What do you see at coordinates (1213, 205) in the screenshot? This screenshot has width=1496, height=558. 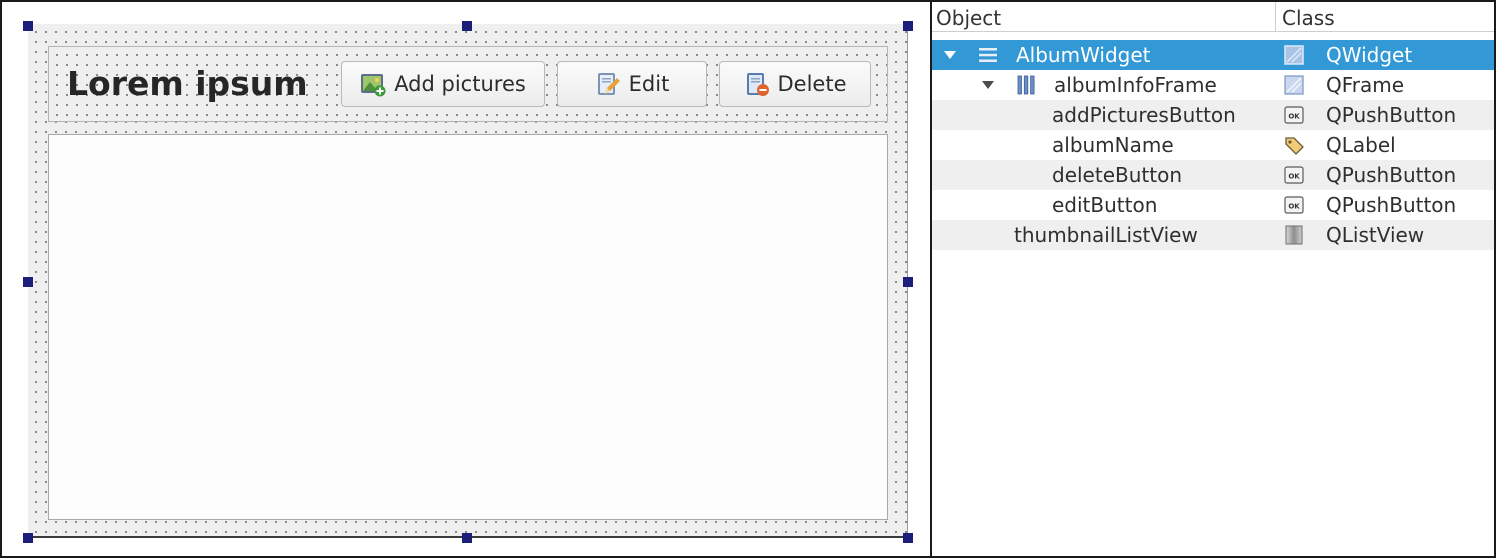 I see `tree-row-edit-button: editButton OK QPushButton` at bounding box center [1213, 205].